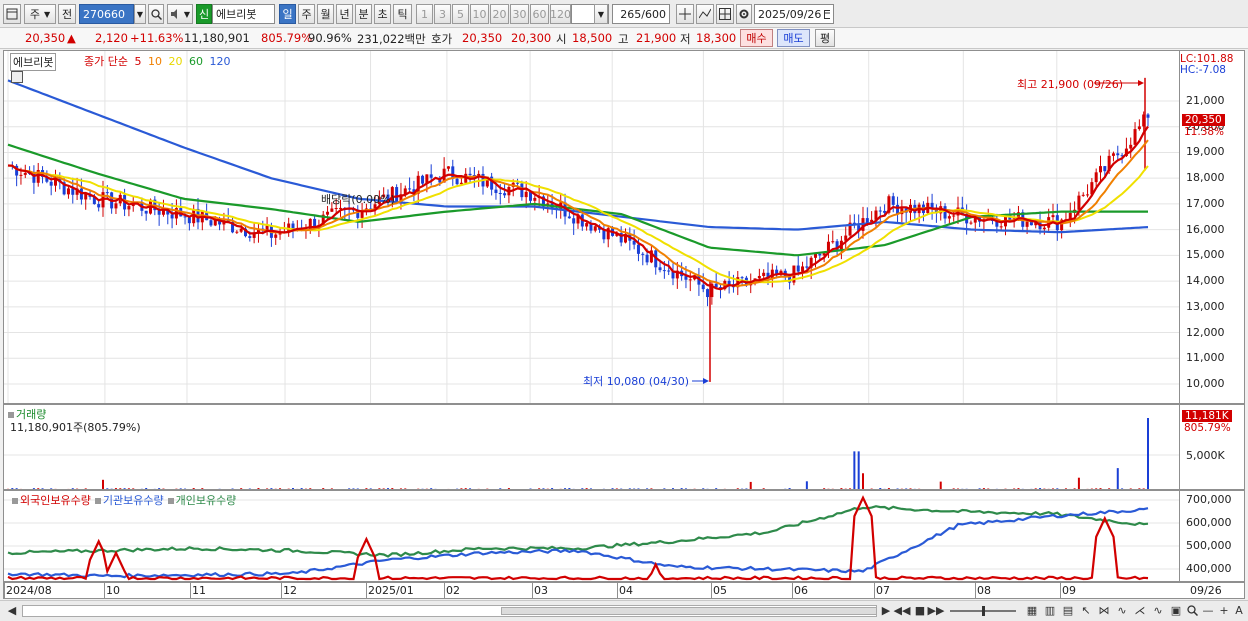 The image size is (1248, 621). I want to click on grid-toggle-icon: ▥, so click(1050, 610).